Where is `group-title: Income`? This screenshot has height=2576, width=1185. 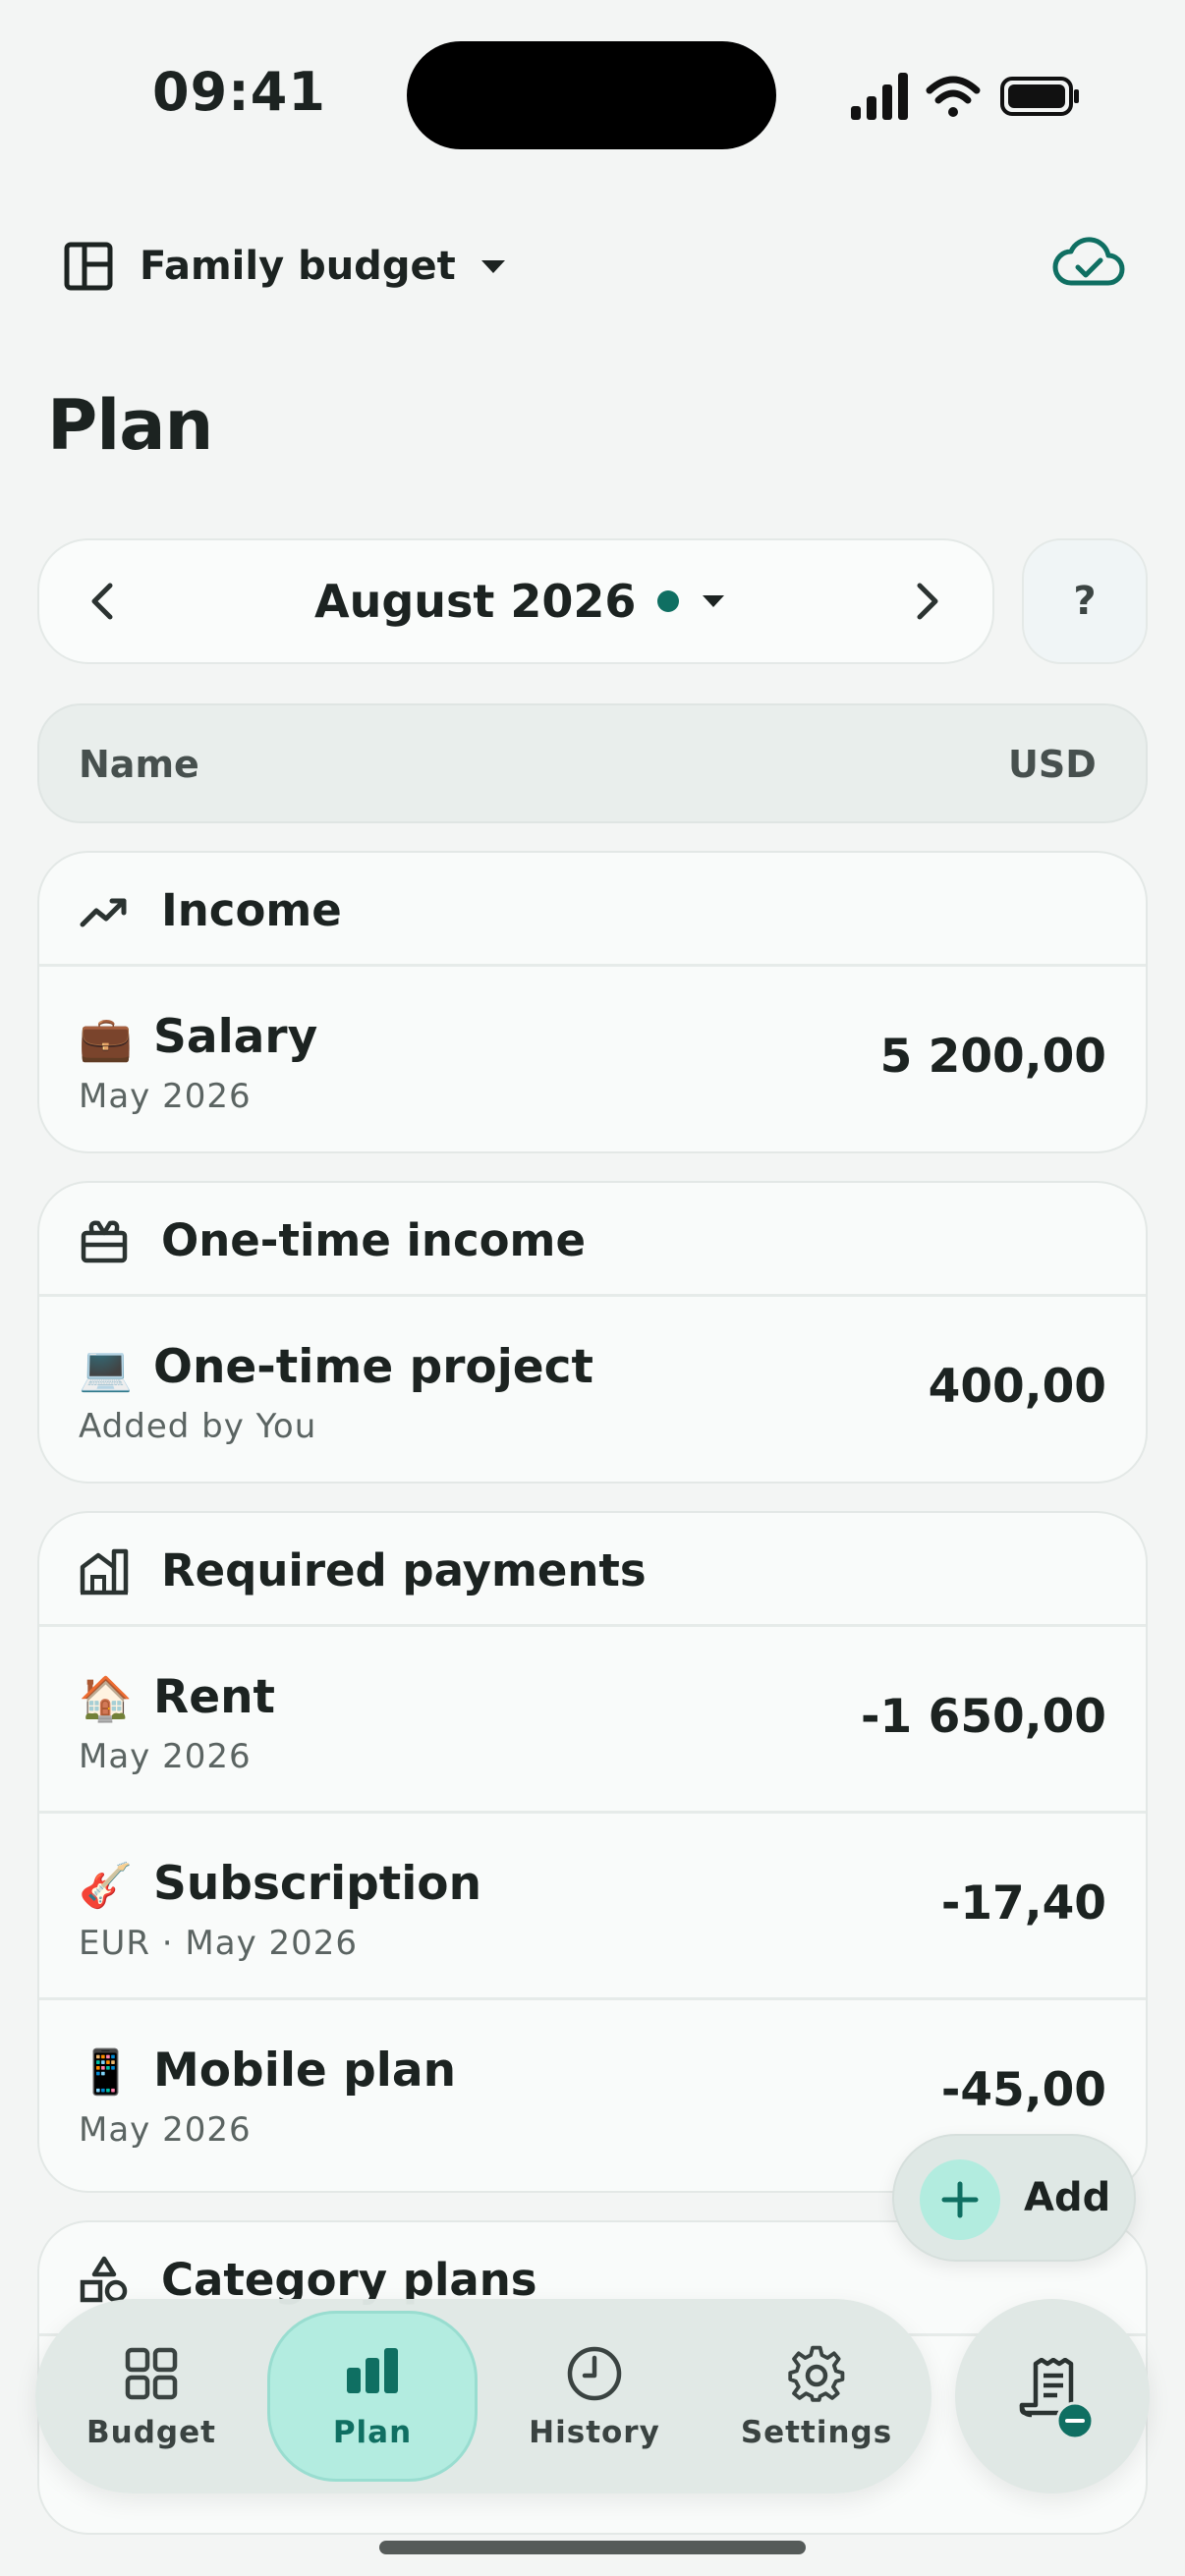
group-title: Income is located at coordinates (252, 910).